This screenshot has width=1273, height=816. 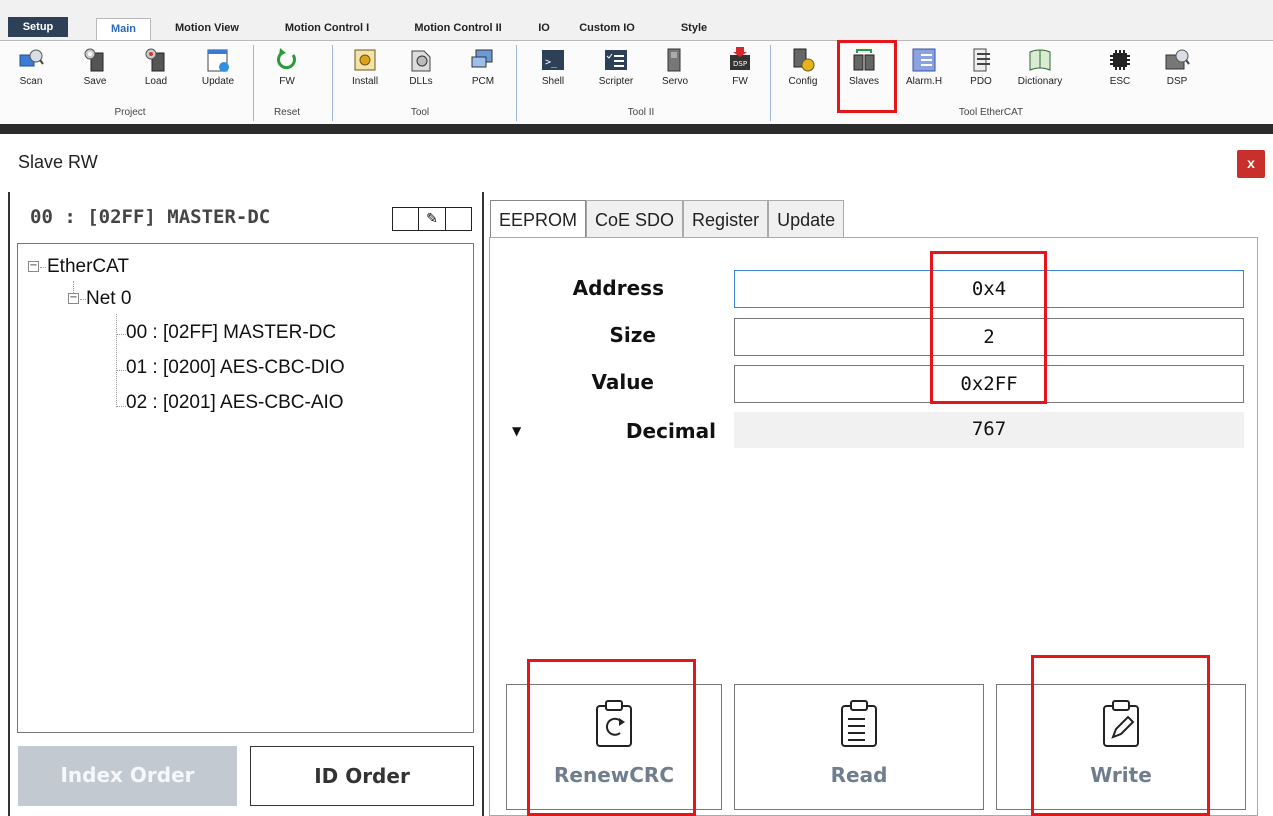 I want to click on rw-tabs: EEPROM CoE SDO Register Update, so click(x=667, y=219).